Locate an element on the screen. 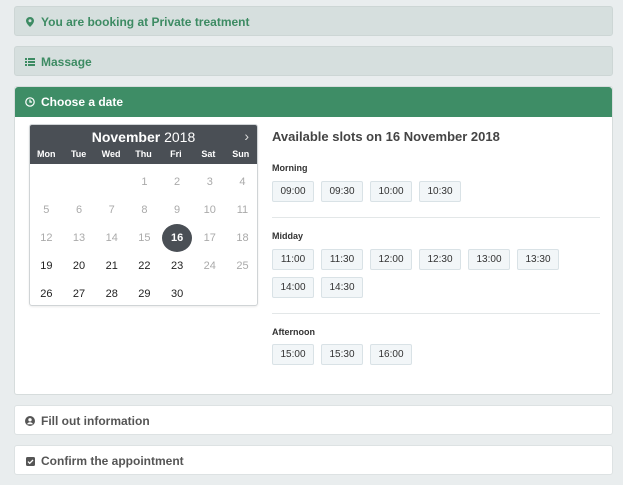 This screenshot has height=485, width=623. calendar-day: 27 is located at coordinates (79, 294).